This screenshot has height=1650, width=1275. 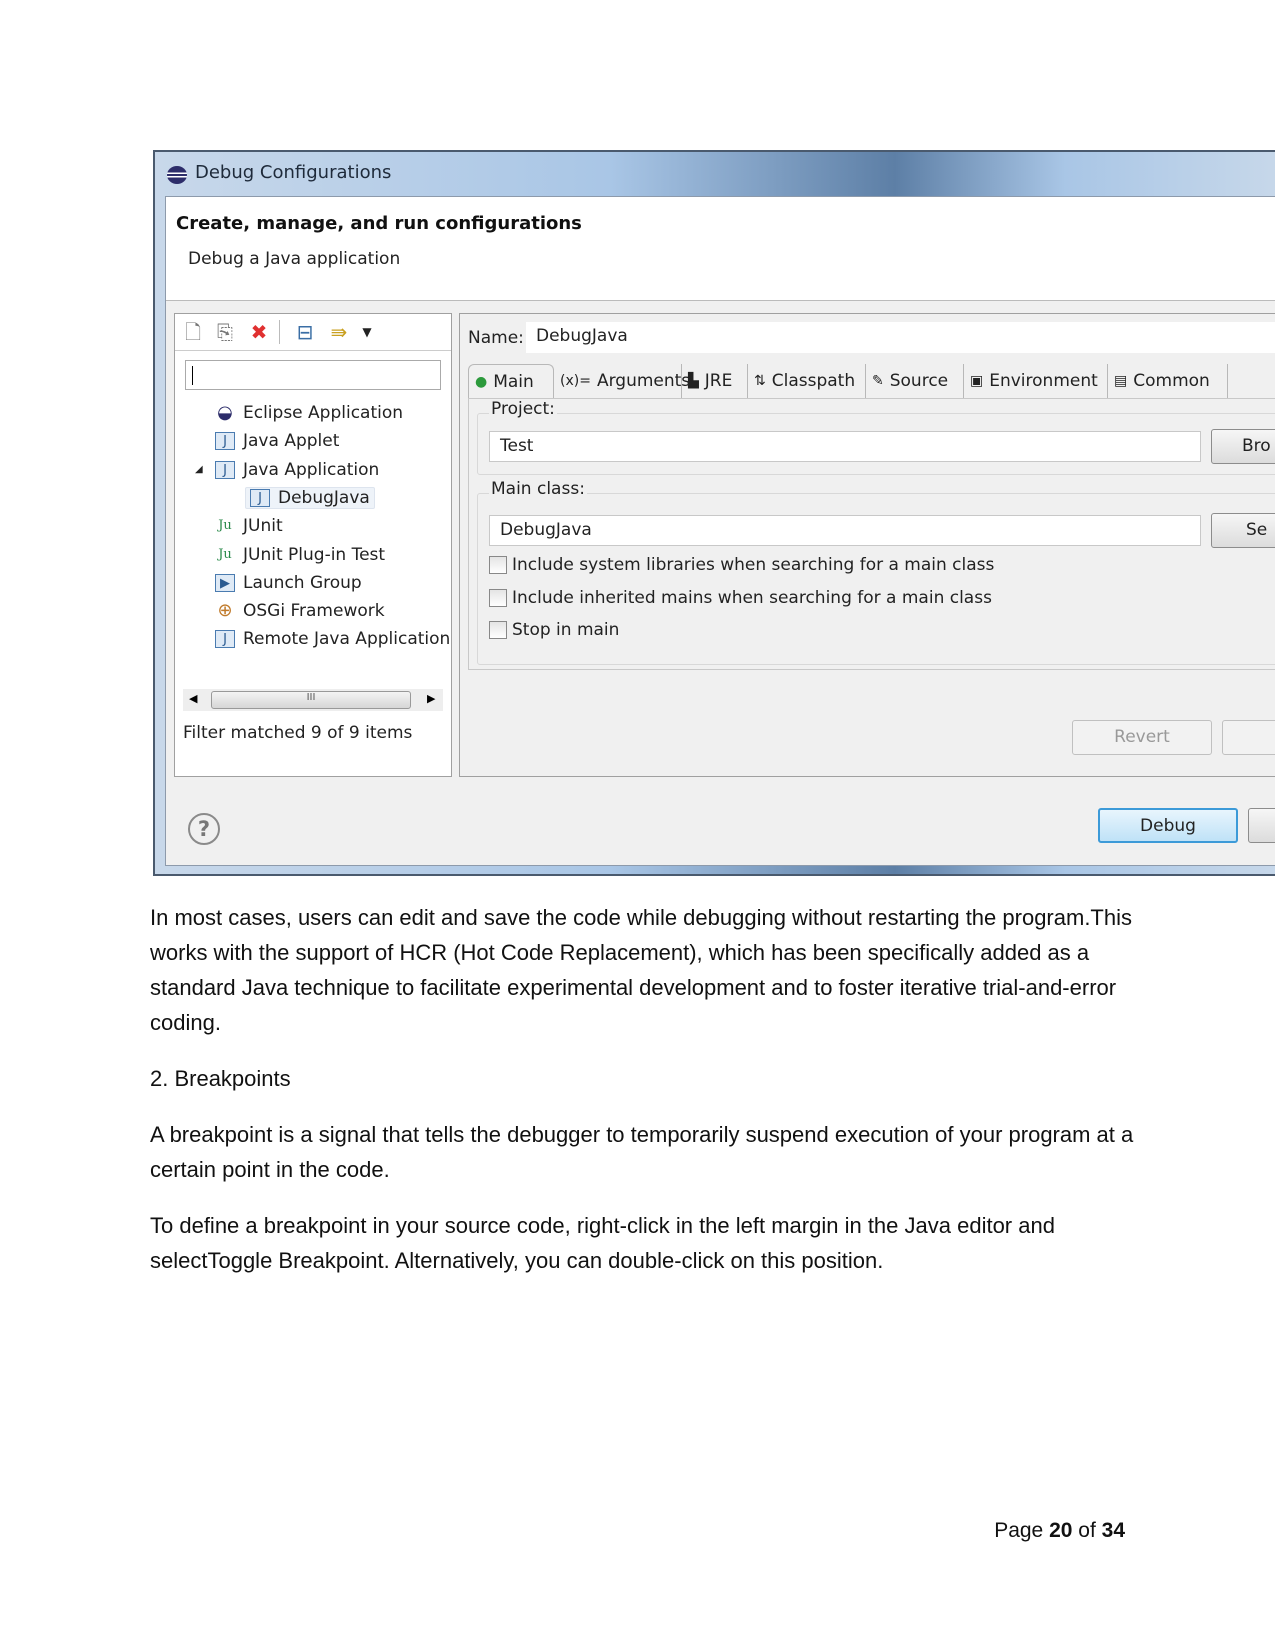 What do you see at coordinates (878, 381) in the screenshot?
I see `source-icon: ✎` at bounding box center [878, 381].